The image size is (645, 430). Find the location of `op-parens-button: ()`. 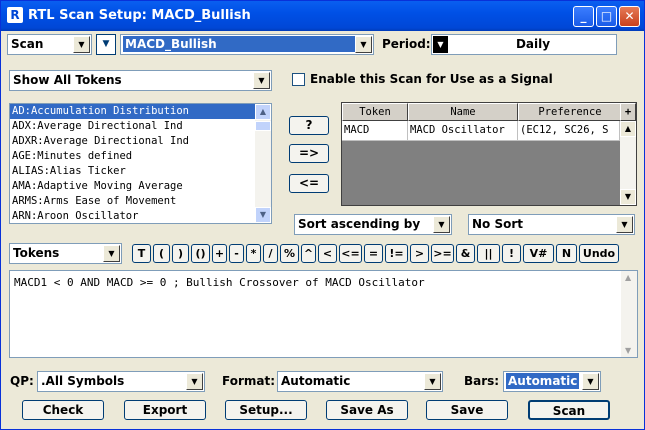

op-parens-button: () is located at coordinates (200, 253).